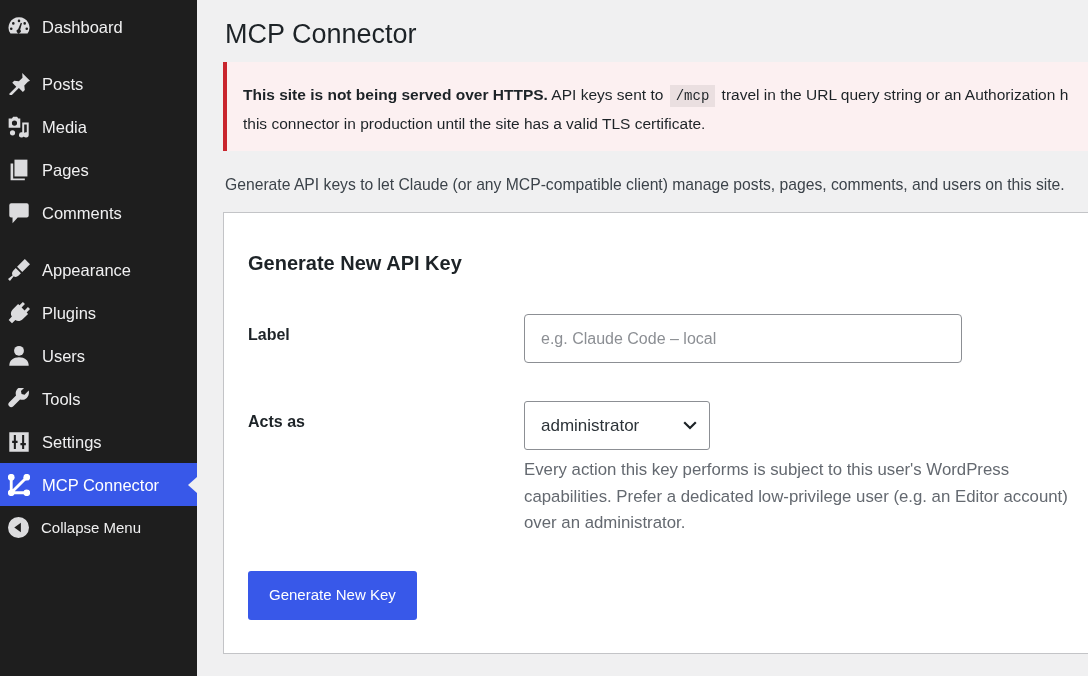  What do you see at coordinates (19, 441) in the screenshot?
I see `sliders-icon` at bounding box center [19, 441].